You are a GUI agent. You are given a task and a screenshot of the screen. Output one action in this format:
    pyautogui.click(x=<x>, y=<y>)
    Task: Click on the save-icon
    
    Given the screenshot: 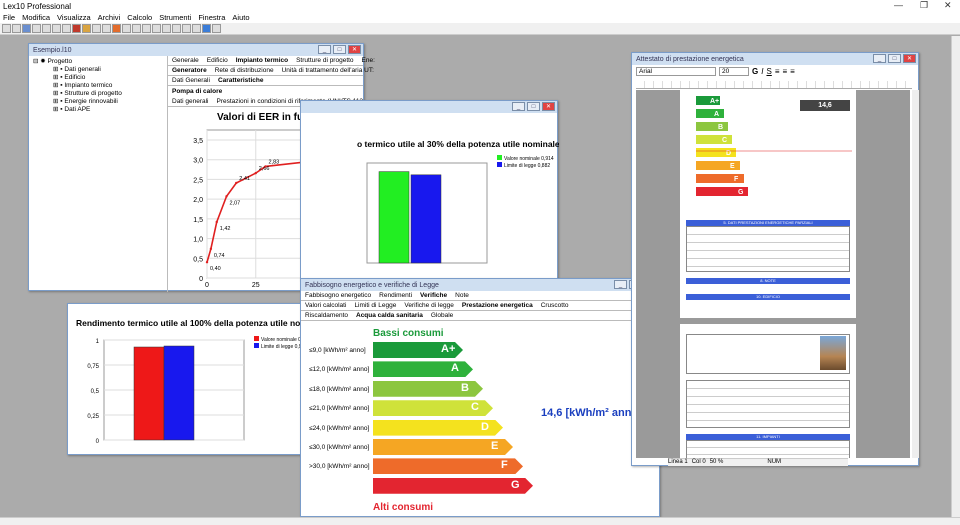 What is the action you would take?
    pyautogui.click(x=26, y=28)
    